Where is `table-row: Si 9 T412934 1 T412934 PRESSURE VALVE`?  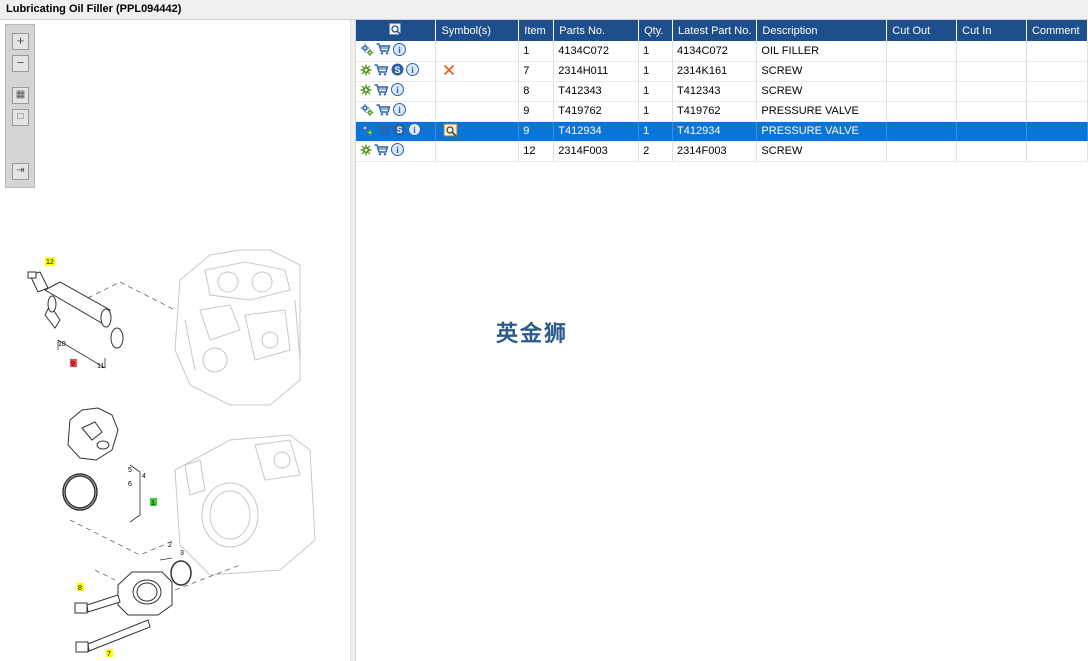
table-row: Si 9 T412934 1 T412934 PRESSURE VALVE is located at coordinates (722, 131).